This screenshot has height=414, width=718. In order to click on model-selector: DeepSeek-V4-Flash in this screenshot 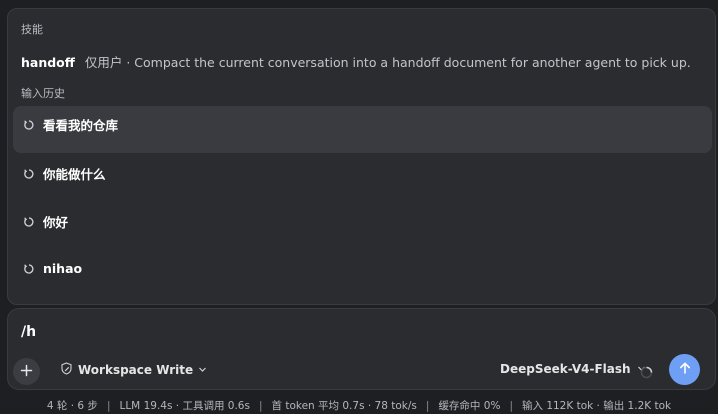, I will do `click(573, 369)`.